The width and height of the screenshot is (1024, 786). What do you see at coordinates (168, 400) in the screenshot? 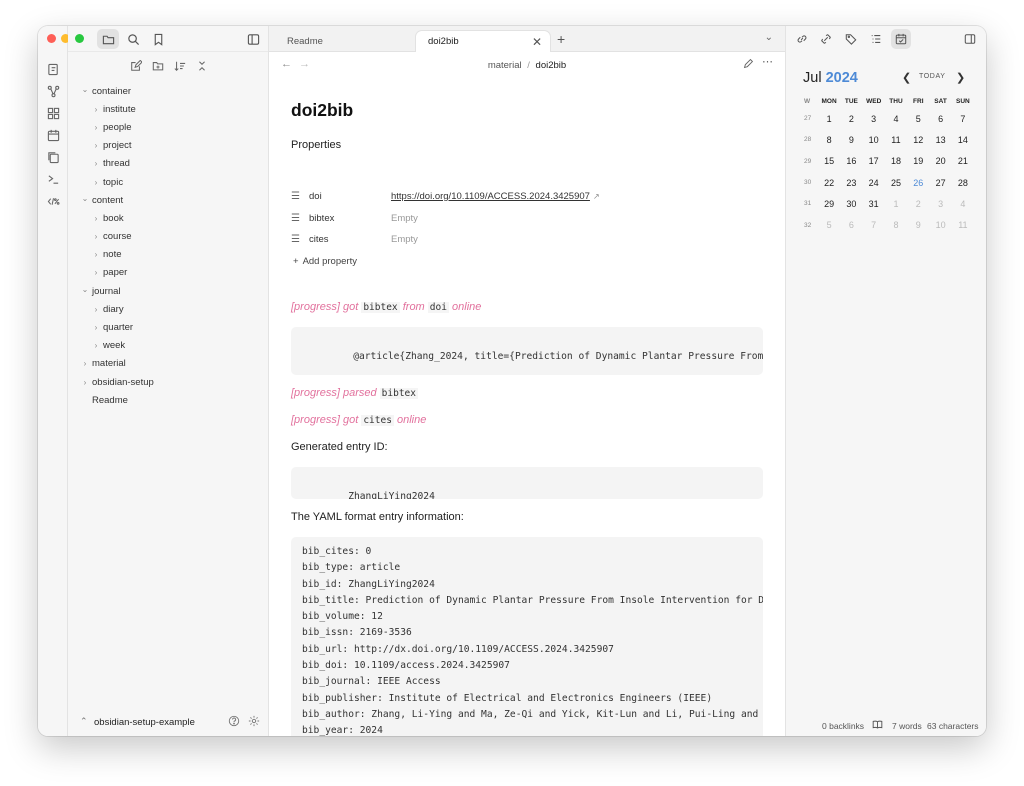
I see `file-item: Readme` at bounding box center [168, 400].